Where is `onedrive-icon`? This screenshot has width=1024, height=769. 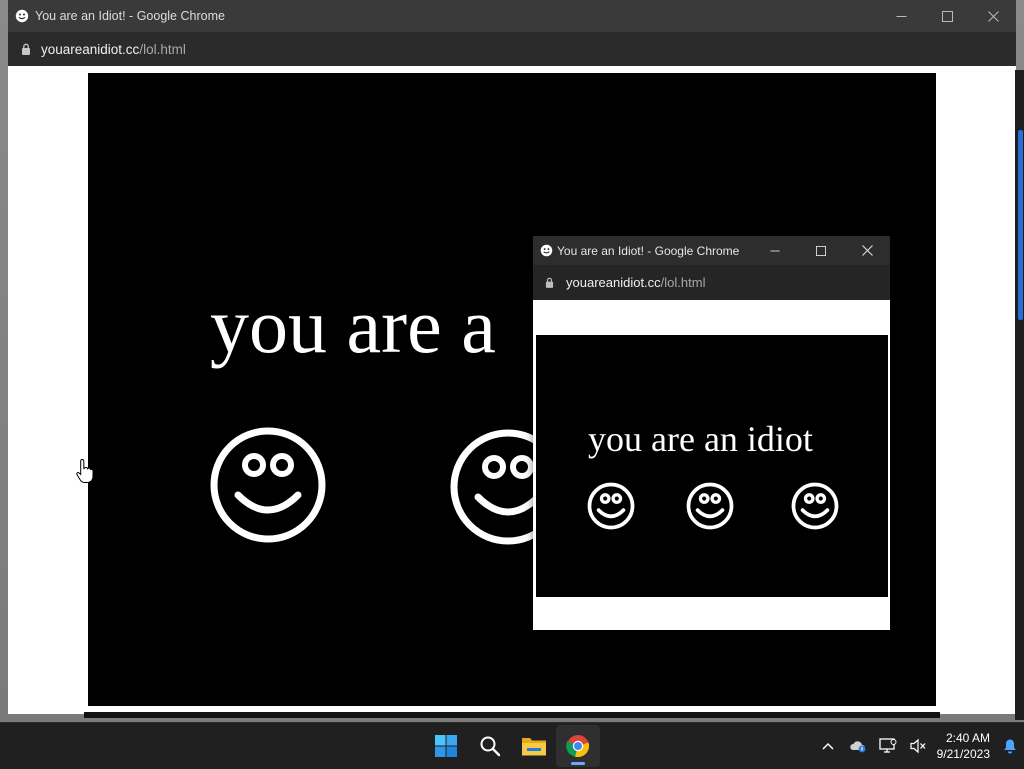 onedrive-icon is located at coordinates (857, 747).